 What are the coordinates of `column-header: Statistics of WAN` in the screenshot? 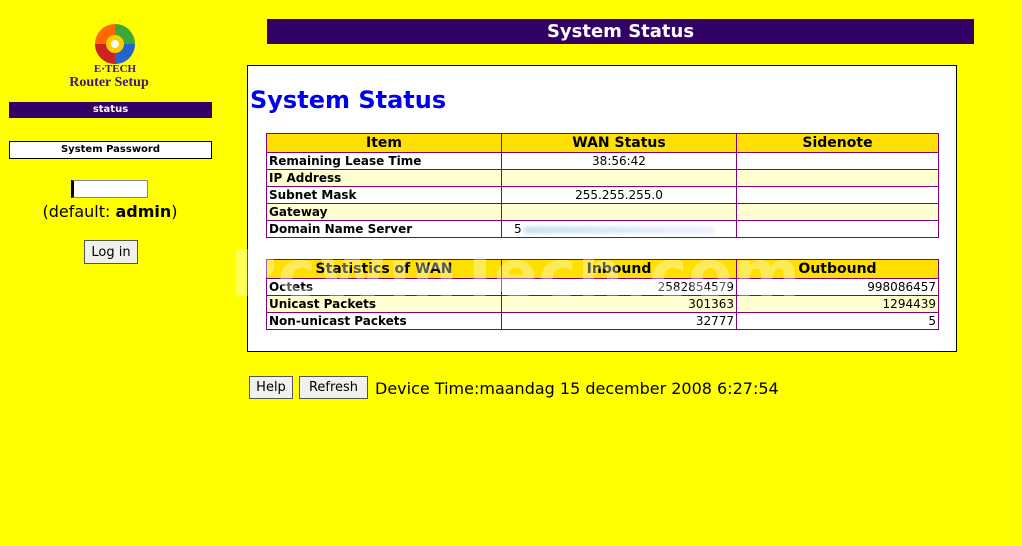 It's located at (384, 269).